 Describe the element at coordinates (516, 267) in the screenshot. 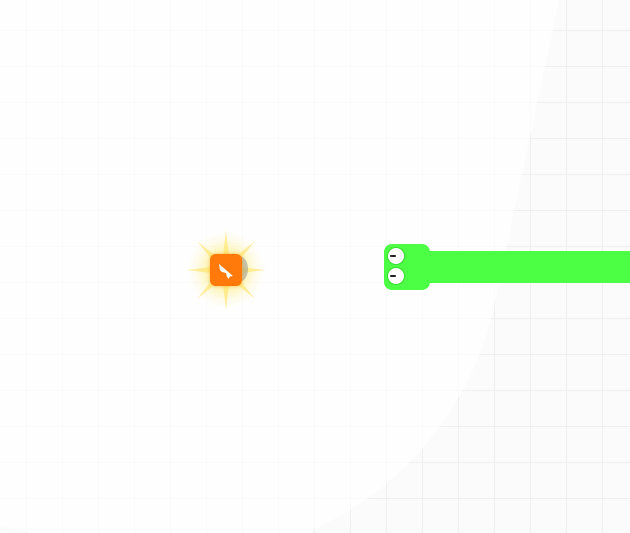

I see `snake-body` at that location.